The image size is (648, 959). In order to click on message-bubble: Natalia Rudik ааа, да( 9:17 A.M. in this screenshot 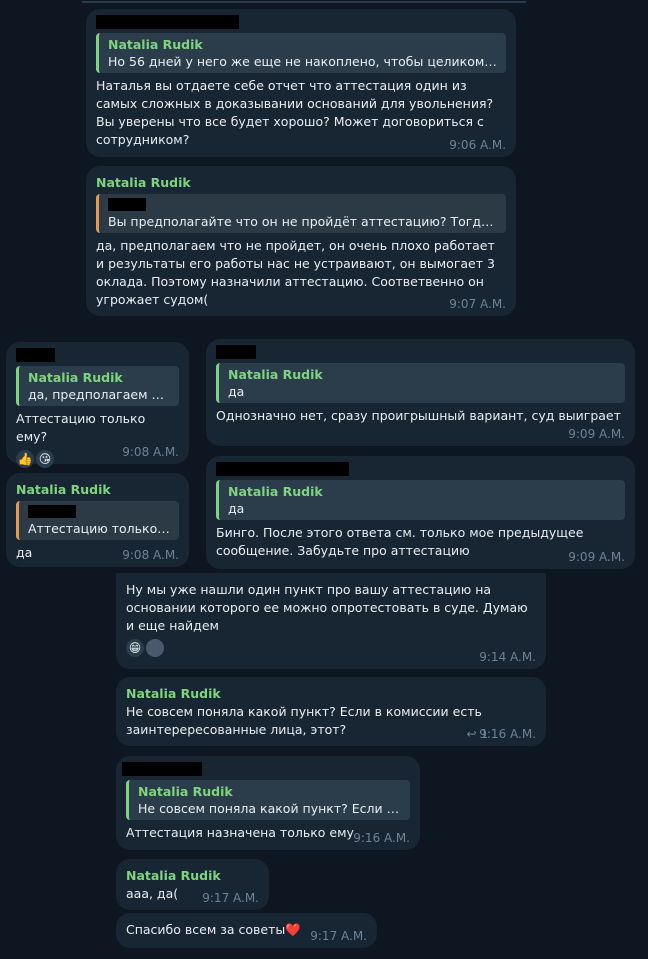, I will do `click(192, 884)`.